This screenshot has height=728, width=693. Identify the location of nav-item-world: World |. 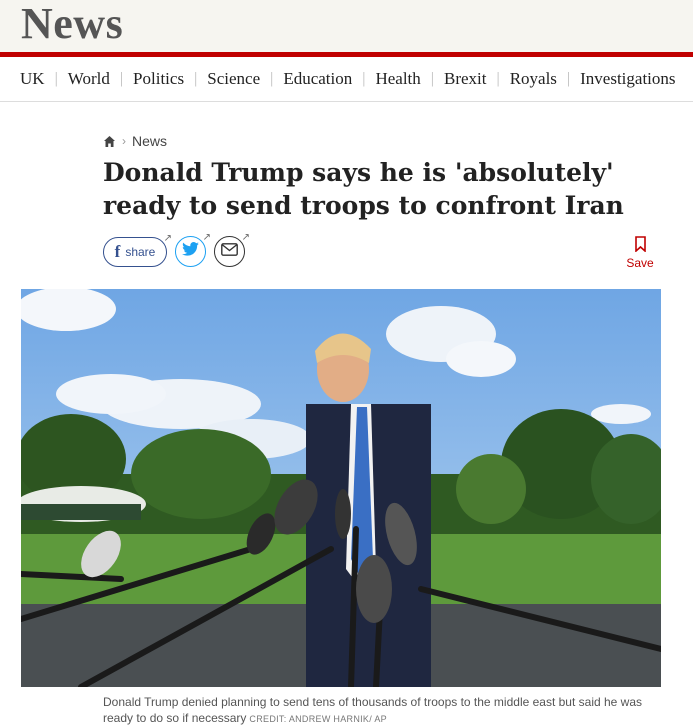
(90, 79).